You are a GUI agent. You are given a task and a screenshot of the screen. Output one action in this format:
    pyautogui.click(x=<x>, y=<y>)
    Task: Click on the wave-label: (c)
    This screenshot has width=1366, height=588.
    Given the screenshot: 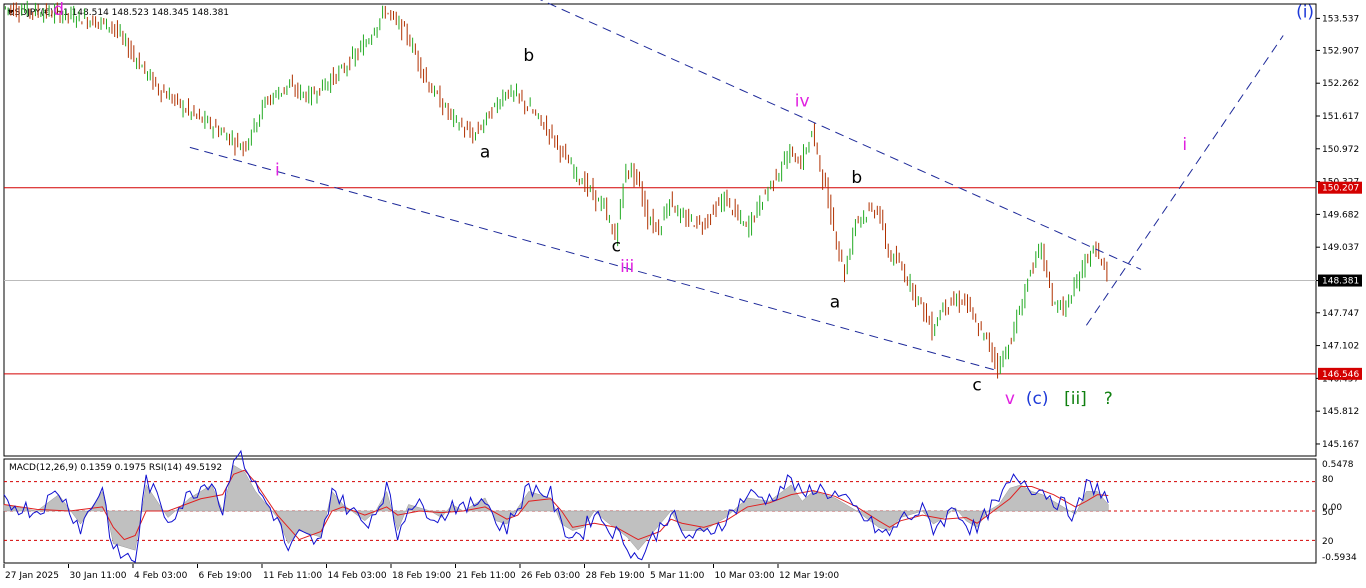 What is the action you would take?
    pyautogui.click(x=1037, y=399)
    